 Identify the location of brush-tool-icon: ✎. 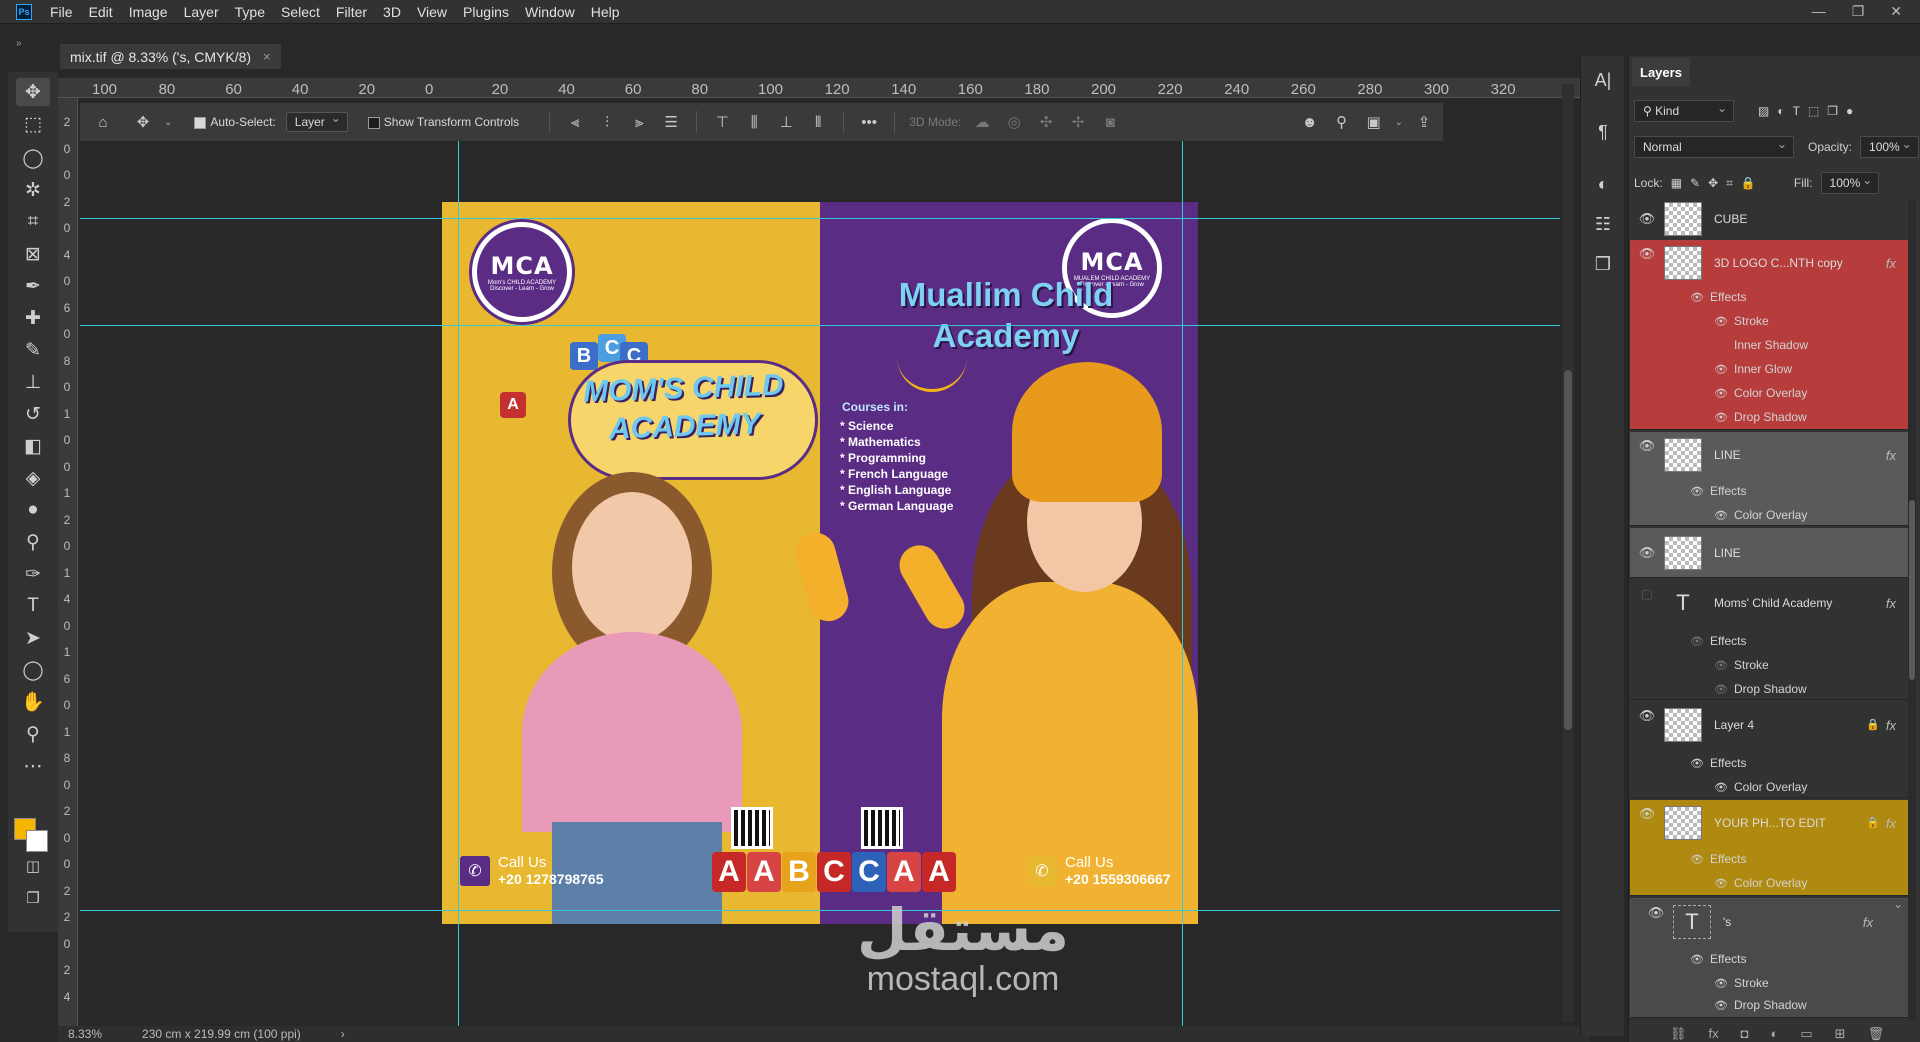
(33, 350).